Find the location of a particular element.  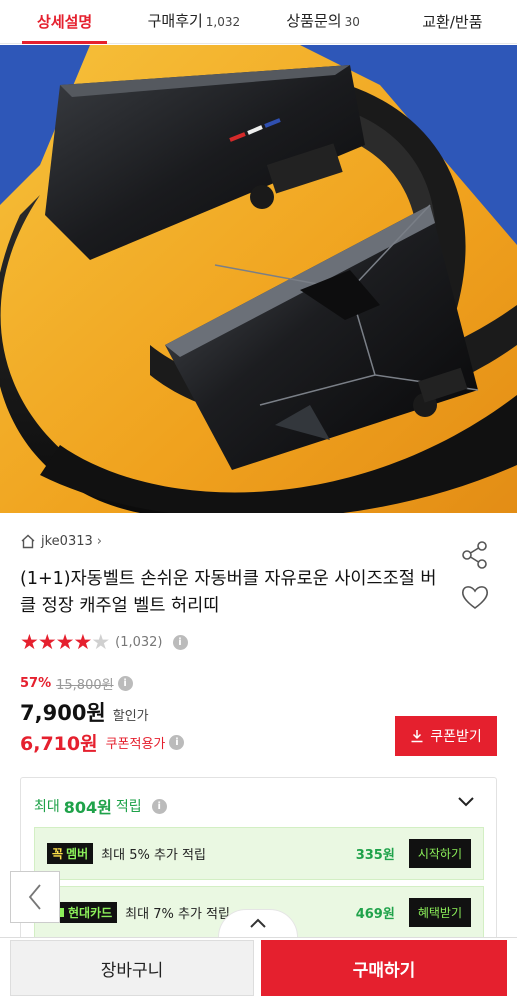

tab-bar: 상세설명 구매후기 1,032 상품문의 30 교환/반품 is located at coordinates (258, 22).